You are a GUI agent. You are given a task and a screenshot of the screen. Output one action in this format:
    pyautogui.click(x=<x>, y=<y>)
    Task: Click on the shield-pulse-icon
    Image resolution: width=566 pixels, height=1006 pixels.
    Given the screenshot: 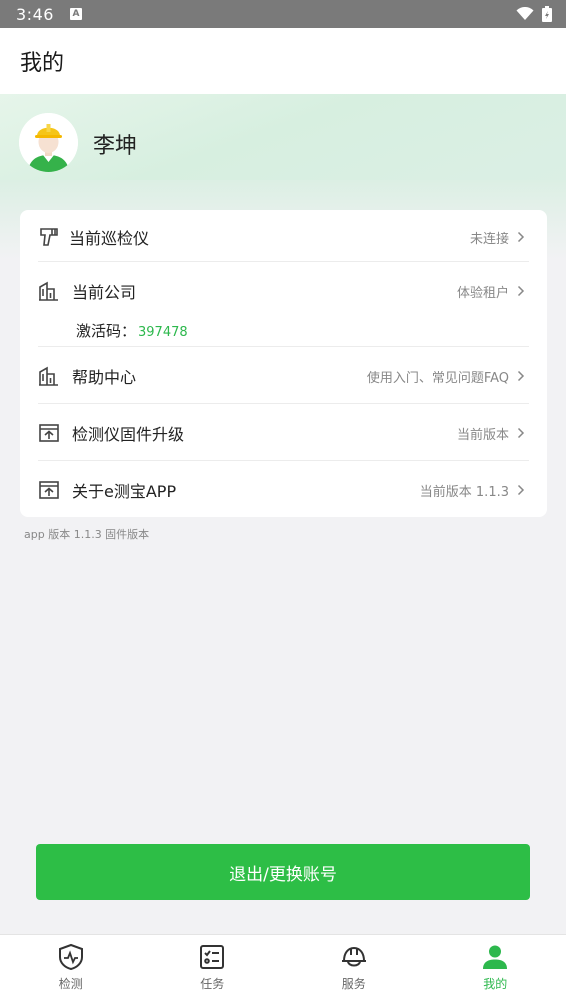 What is the action you would take?
    pyautogui.click(x=70, y=957)
    